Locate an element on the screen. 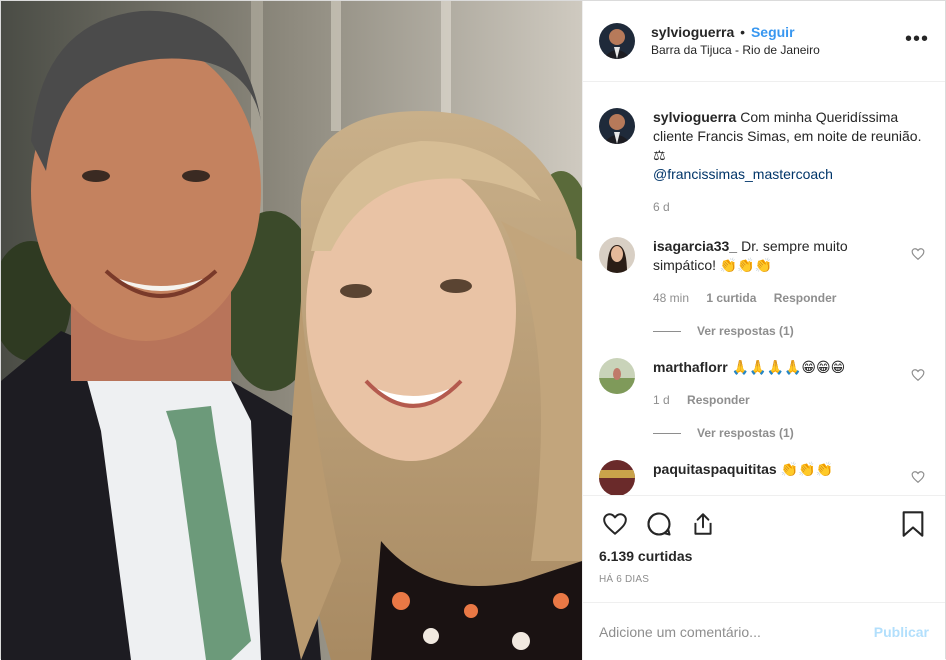 This screenshot has height=660, width=946. caption-avatar is located at coordinates (617, 126).